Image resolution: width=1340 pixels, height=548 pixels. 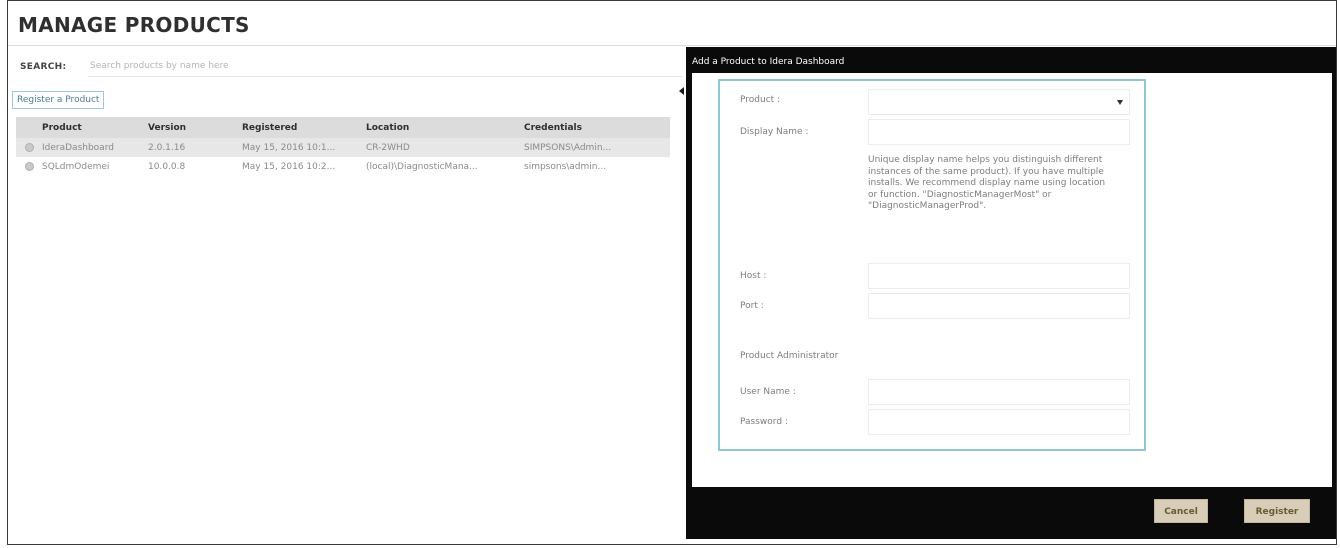 What do you see at coordinates (1120, 102) in the screenshot?
I see `chevron-down-icon` at bounding box center [1120, 102].